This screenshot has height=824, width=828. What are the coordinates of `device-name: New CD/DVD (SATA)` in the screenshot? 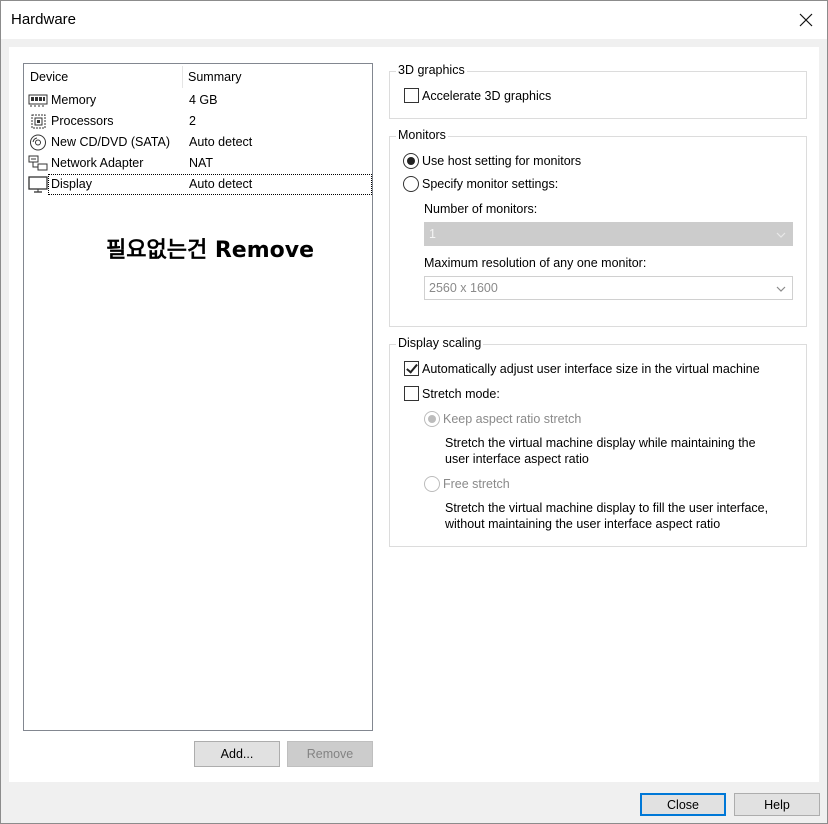 It's located at (110, 142).